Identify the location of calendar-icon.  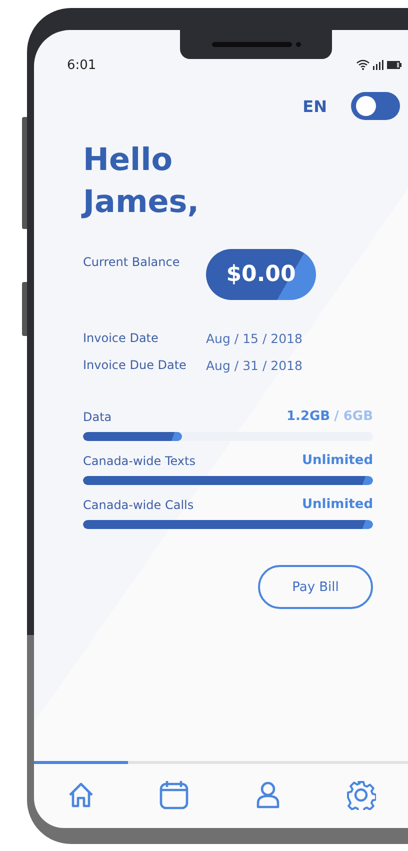
(174, 795).